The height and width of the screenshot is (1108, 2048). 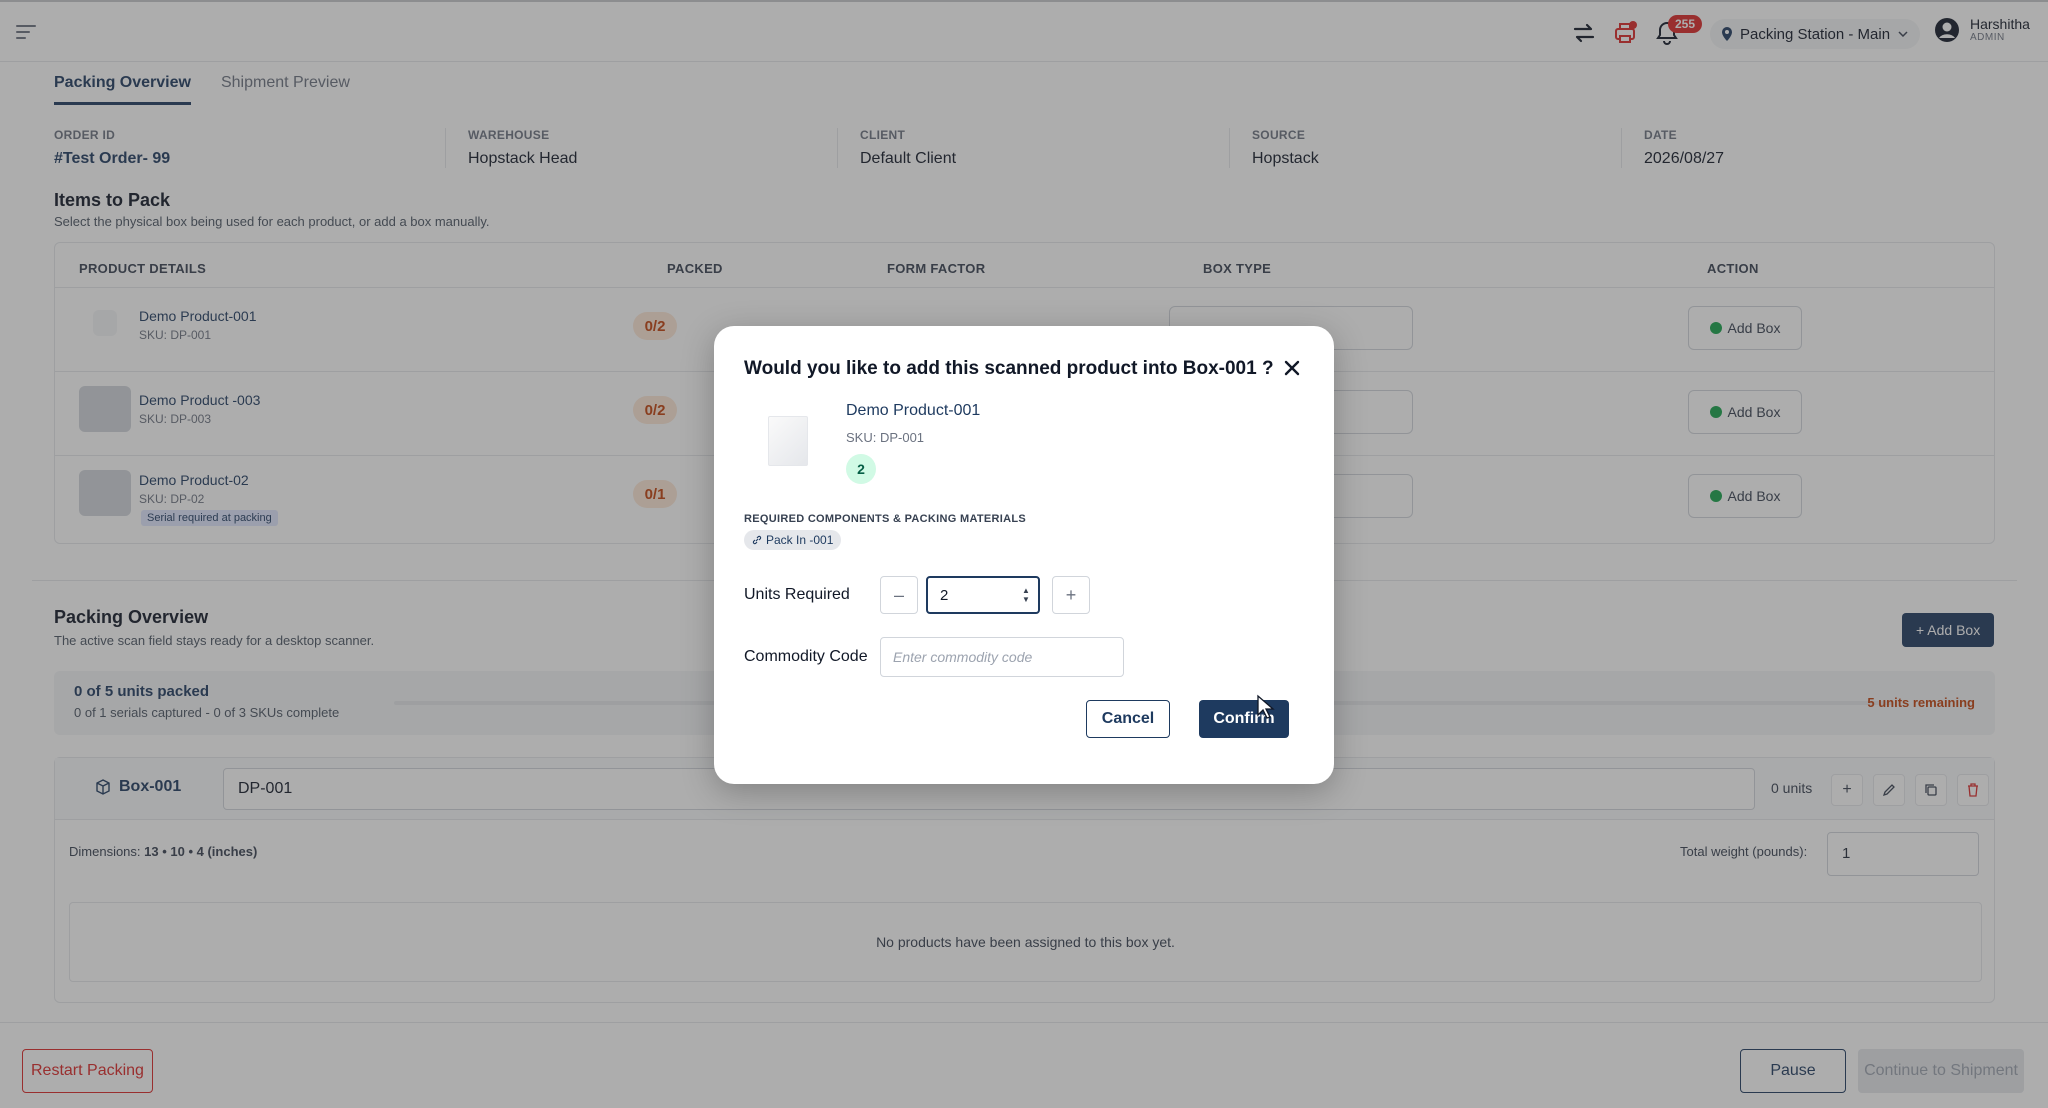 I want to click on mouse-cursor-icon, so click(x=1266, y=709).